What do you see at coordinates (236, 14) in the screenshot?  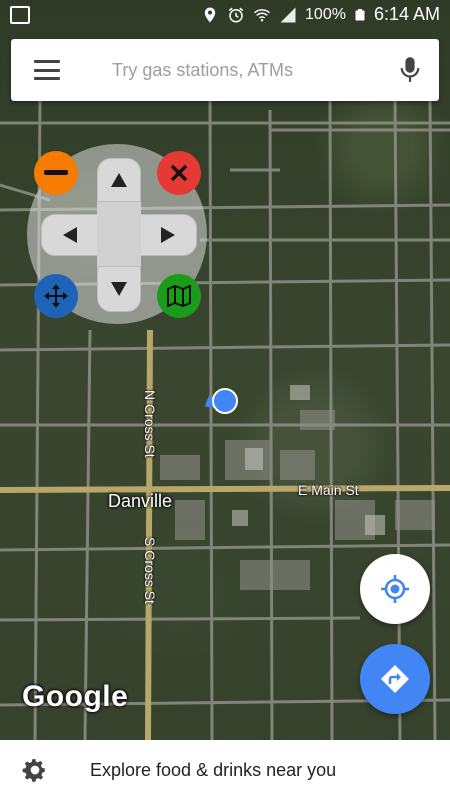 I see `alarm-icon` at bounding box center [236, 14].